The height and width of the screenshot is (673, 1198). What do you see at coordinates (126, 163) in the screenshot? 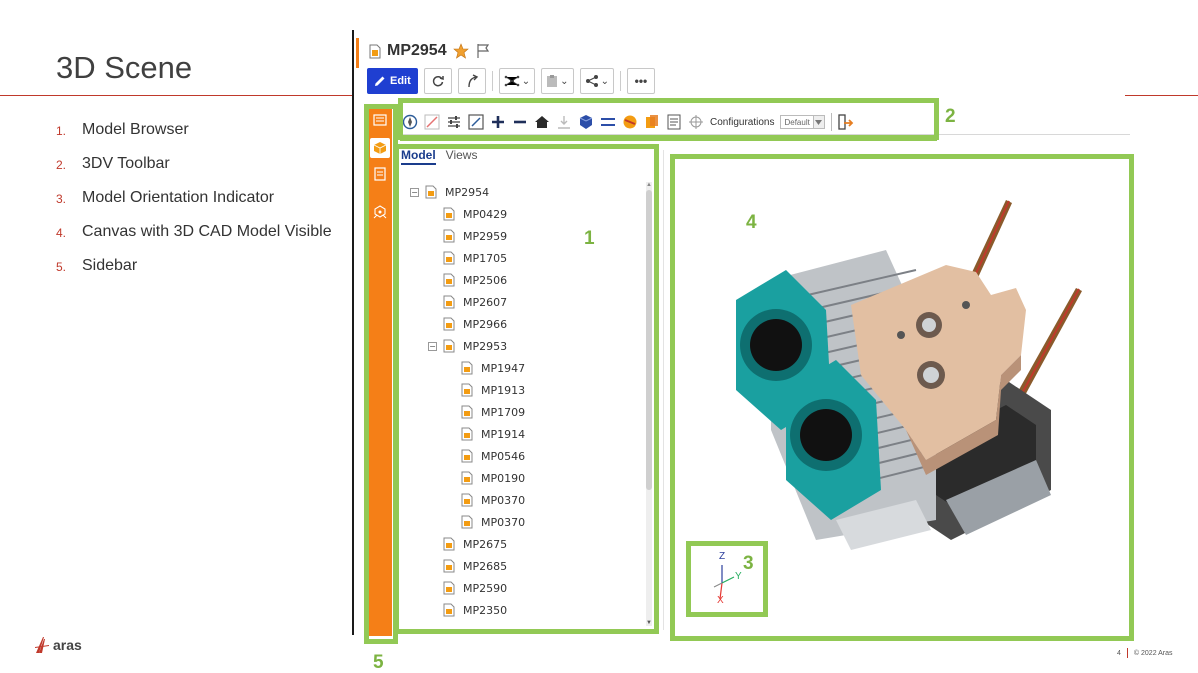
I see `list-text: 3DV Toolbar` at bounding box center [126, 163].